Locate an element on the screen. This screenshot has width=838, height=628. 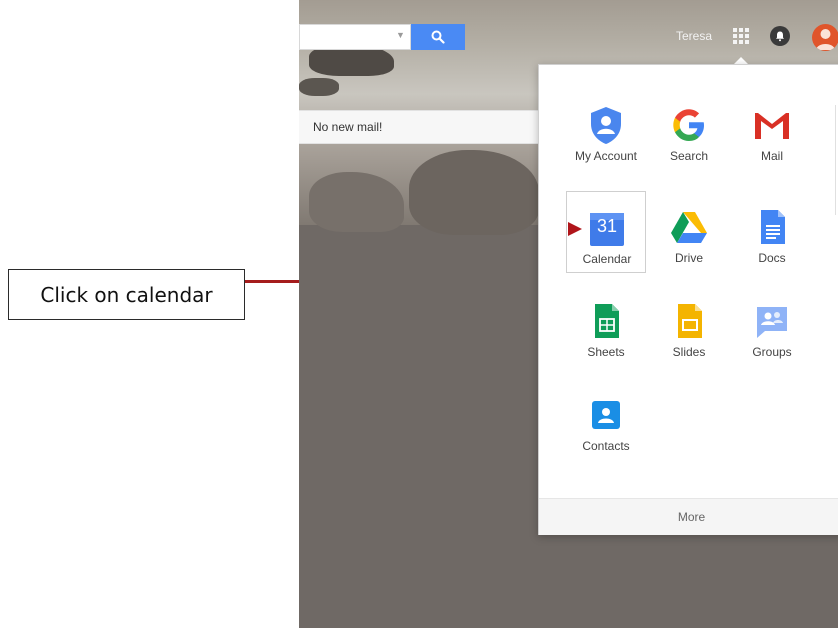
app-label: Drive is located at coordinates (688, 258).